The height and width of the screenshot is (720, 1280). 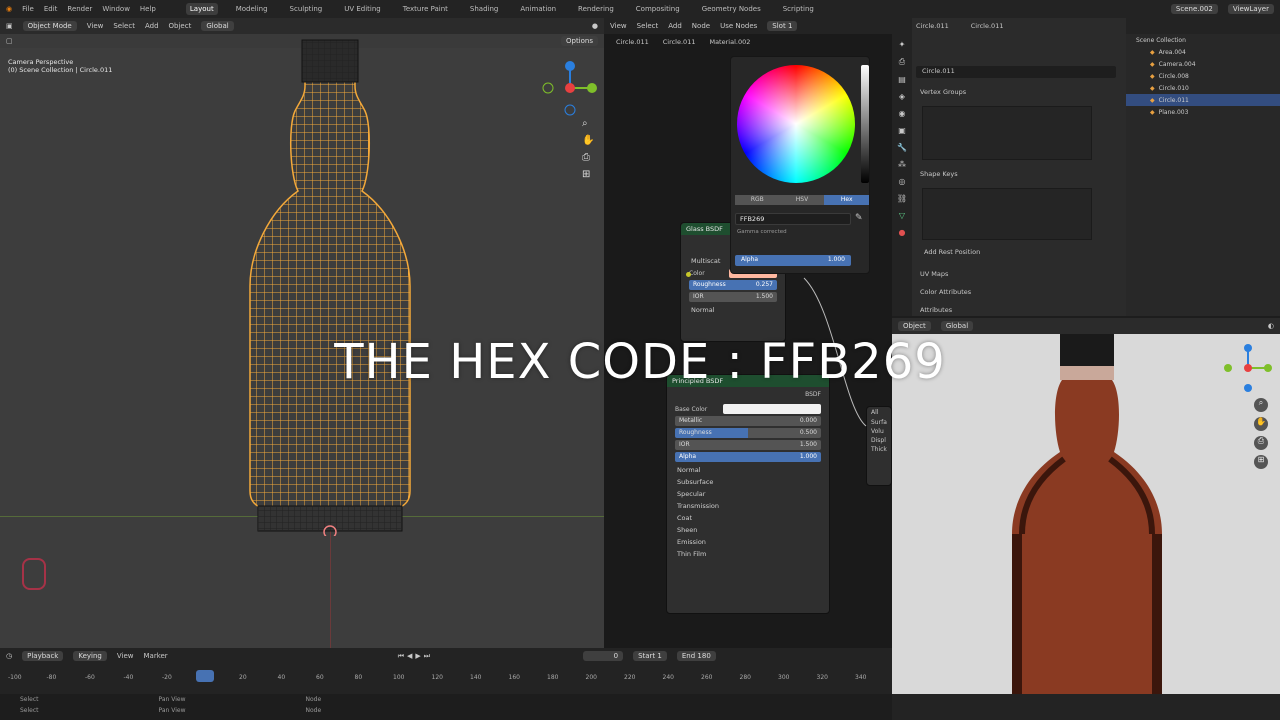 What do you see at coordinates (987, 26) in the screenshot?
I see `prop-breadcrumb-mesh: Circle.011` at bounding box center [987, 26].